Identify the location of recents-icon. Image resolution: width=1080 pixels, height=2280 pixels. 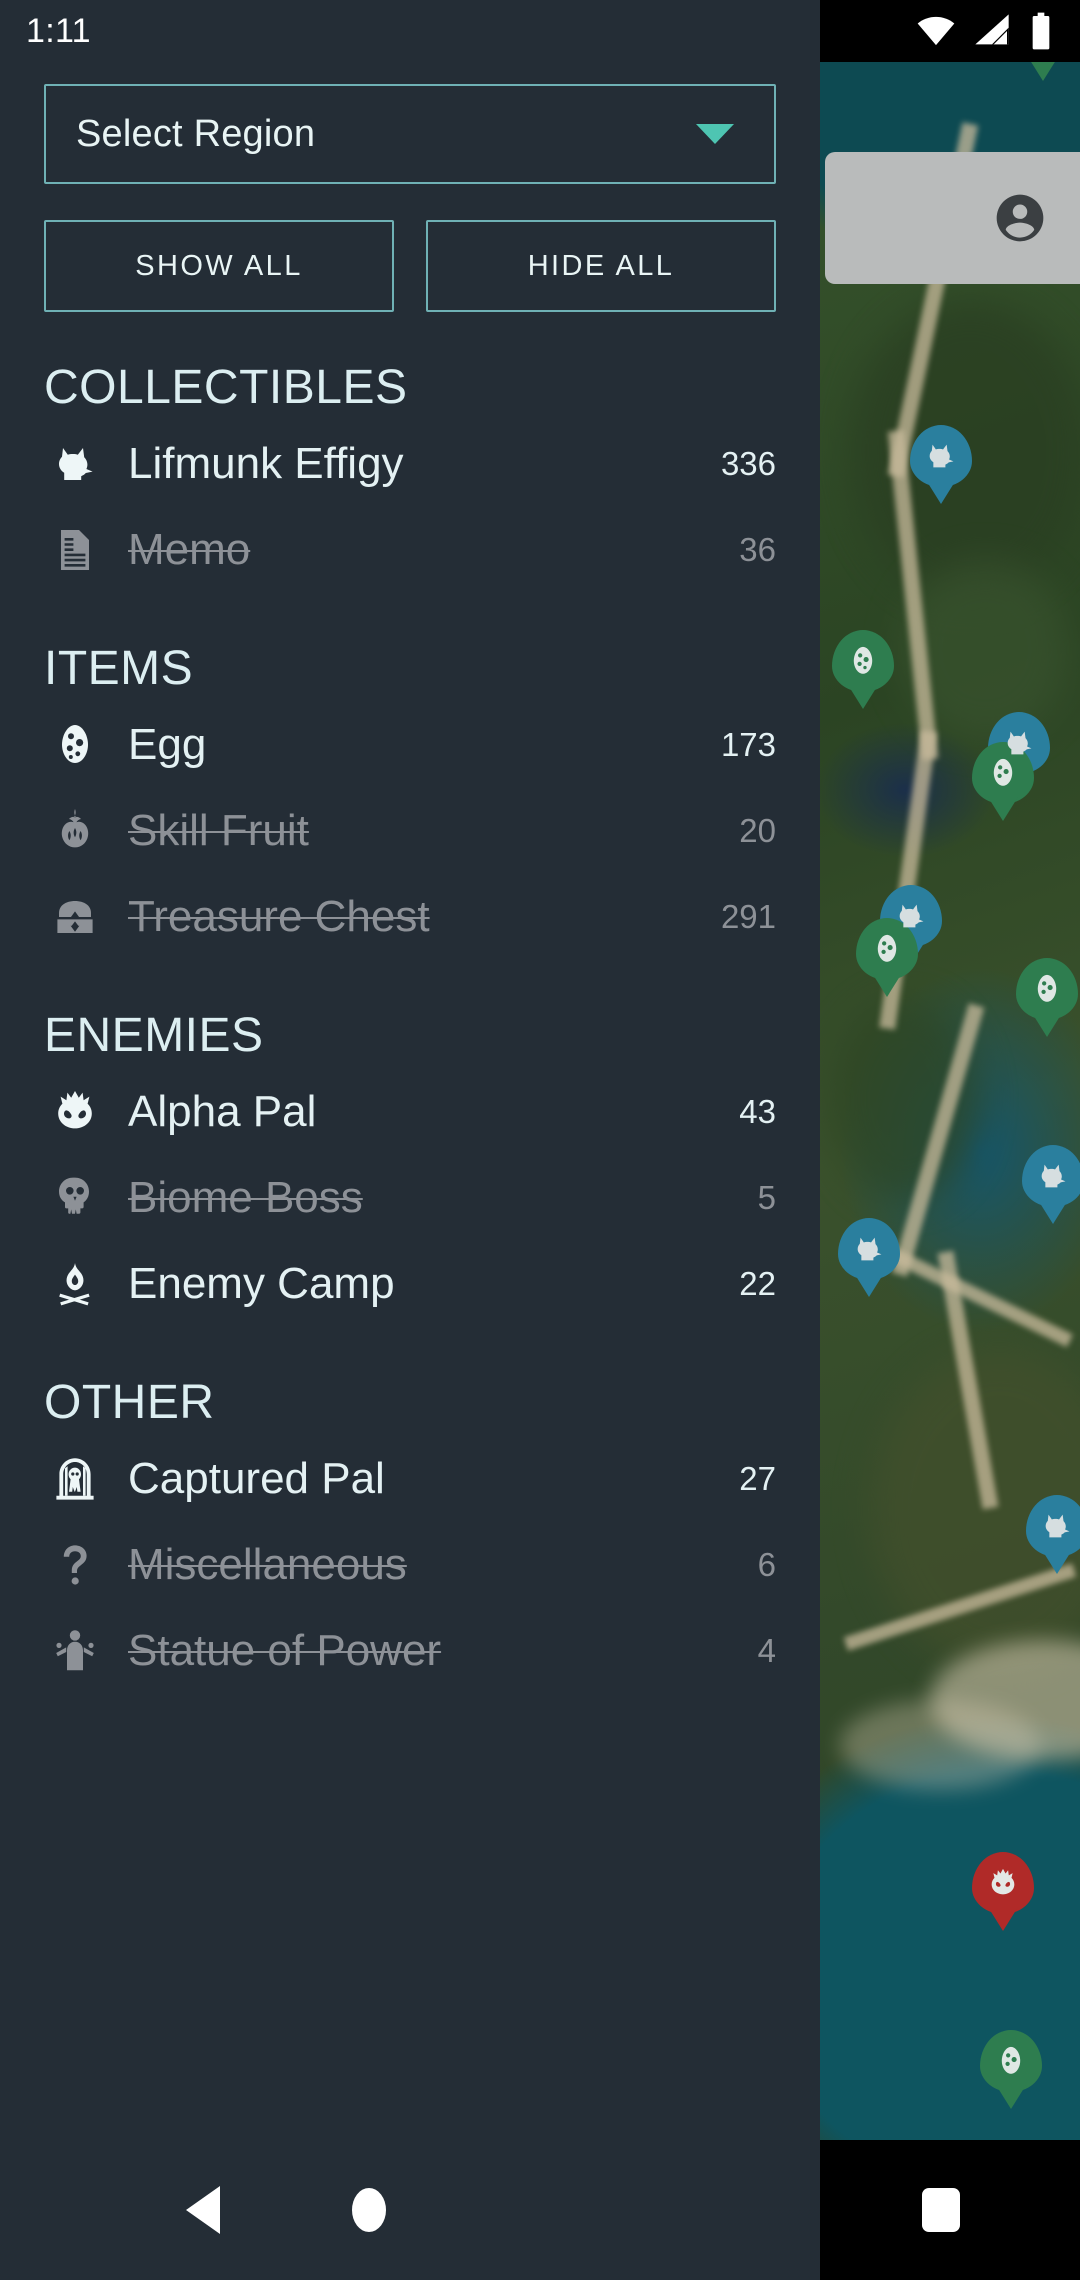
(941, 2210).